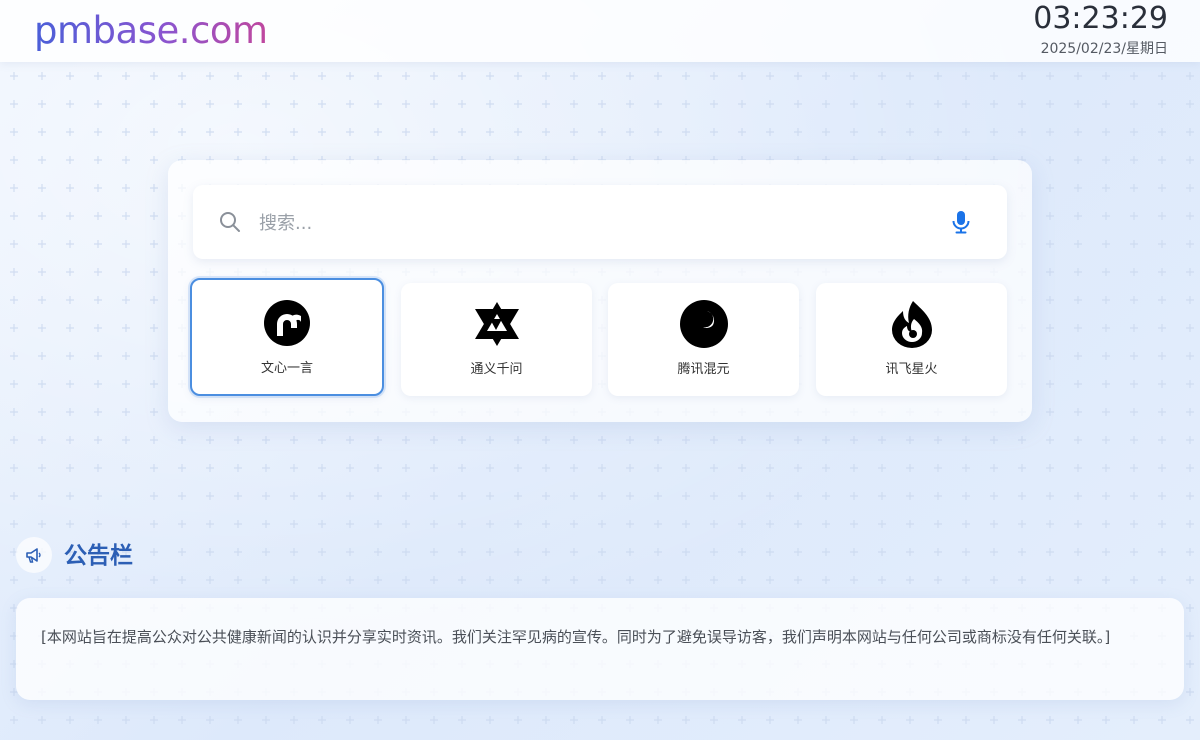 This screenshot has height=740, width=1200. What do you see at coordinates (496, 369) in the screenshot?
I see `ai-tile-label: 通义千问` at bounding box center [496, 369].